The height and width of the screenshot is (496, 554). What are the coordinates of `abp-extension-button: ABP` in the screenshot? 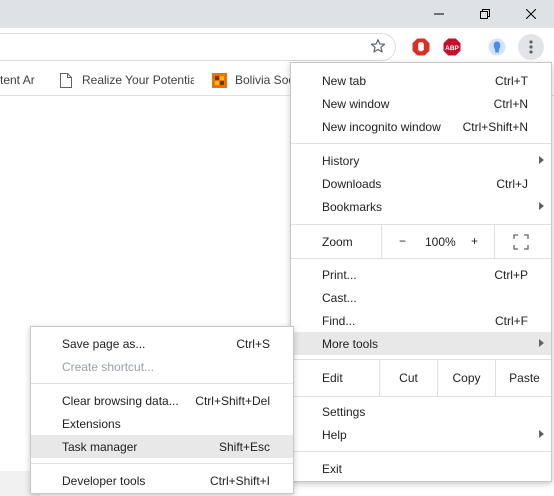 It's located at (452, 47).